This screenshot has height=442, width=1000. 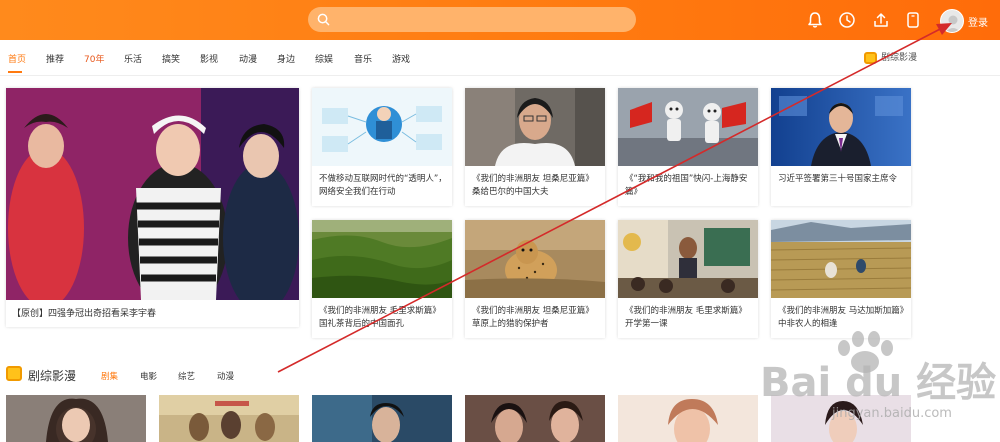 What do you see at coordinates (865, 352) in the screenshot?
I see `paw-icon` at bounding box center [865, 352].